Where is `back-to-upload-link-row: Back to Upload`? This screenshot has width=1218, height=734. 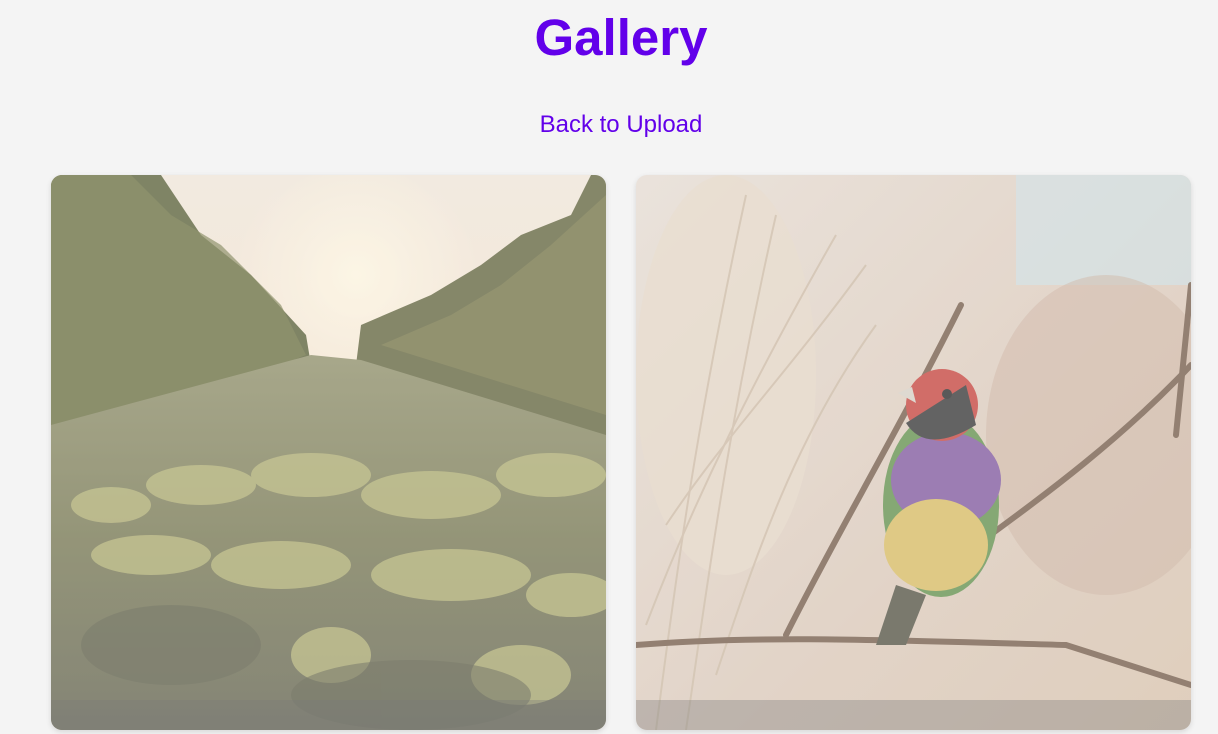 back-to-upload-link-row: Back to Upload is located at coordinates (609, 125).